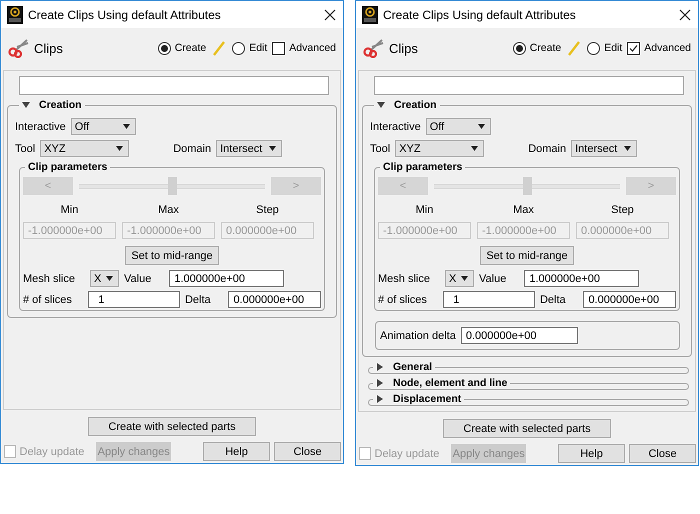 This screenshot has height=514, width=700. What do you see at coordinates (418, 336) in the screenshot?
I see `field-label: Animation delta` at bounding box center [418, 336].